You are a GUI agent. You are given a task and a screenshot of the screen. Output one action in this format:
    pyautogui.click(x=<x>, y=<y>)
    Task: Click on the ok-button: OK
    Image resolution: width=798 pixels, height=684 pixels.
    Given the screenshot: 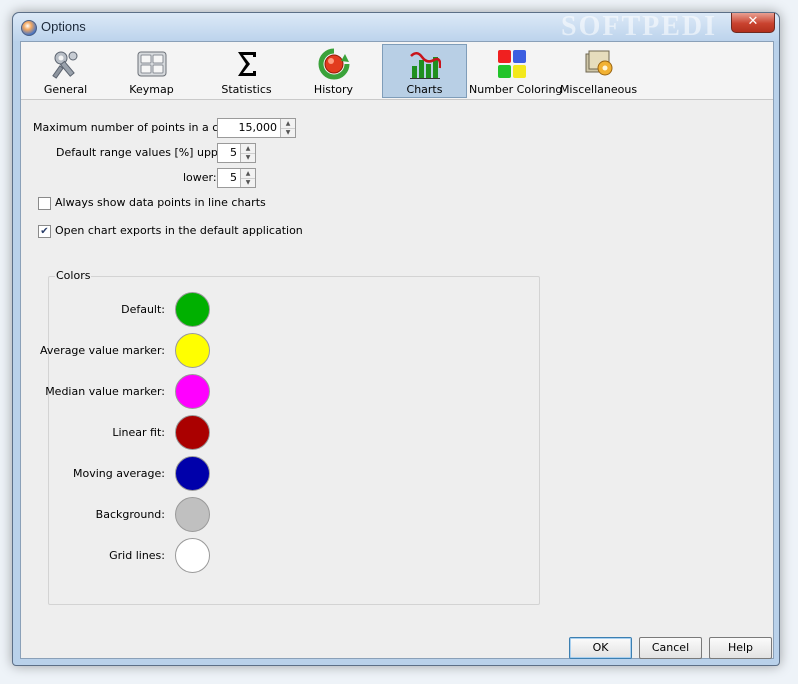 What is the action you would take?
    pyautogui.click(x=600, y=648)
    